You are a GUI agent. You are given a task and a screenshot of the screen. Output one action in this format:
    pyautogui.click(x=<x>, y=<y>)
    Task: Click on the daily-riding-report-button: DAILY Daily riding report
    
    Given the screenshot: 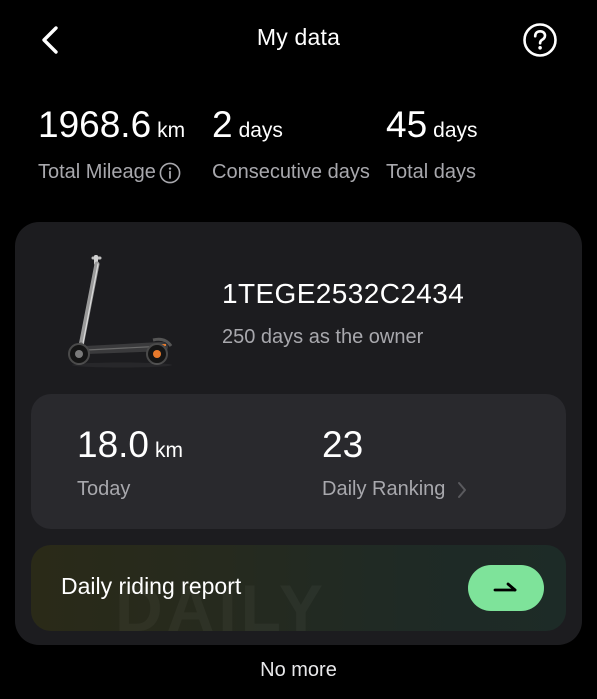 What is the action you would take?
    pyautogui.click(x=298, y=588)
    